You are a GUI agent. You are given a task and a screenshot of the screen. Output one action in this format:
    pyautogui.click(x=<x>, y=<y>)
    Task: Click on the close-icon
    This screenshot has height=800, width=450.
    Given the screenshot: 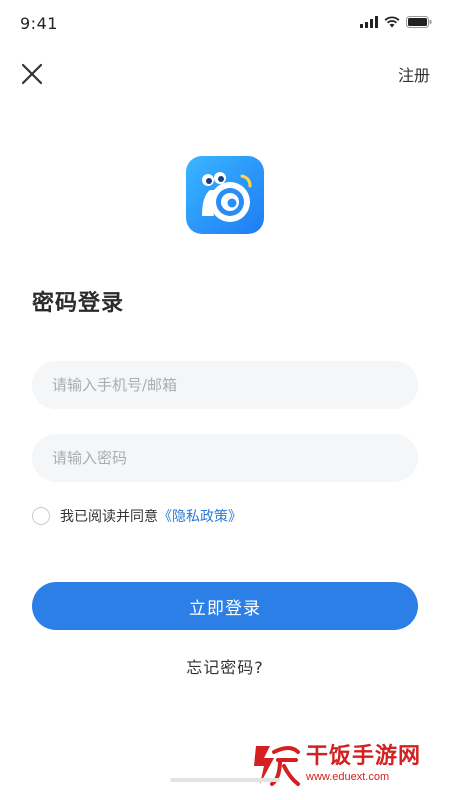 What is the action you would take?
    pyautogui.click(x=32, y=74)
    